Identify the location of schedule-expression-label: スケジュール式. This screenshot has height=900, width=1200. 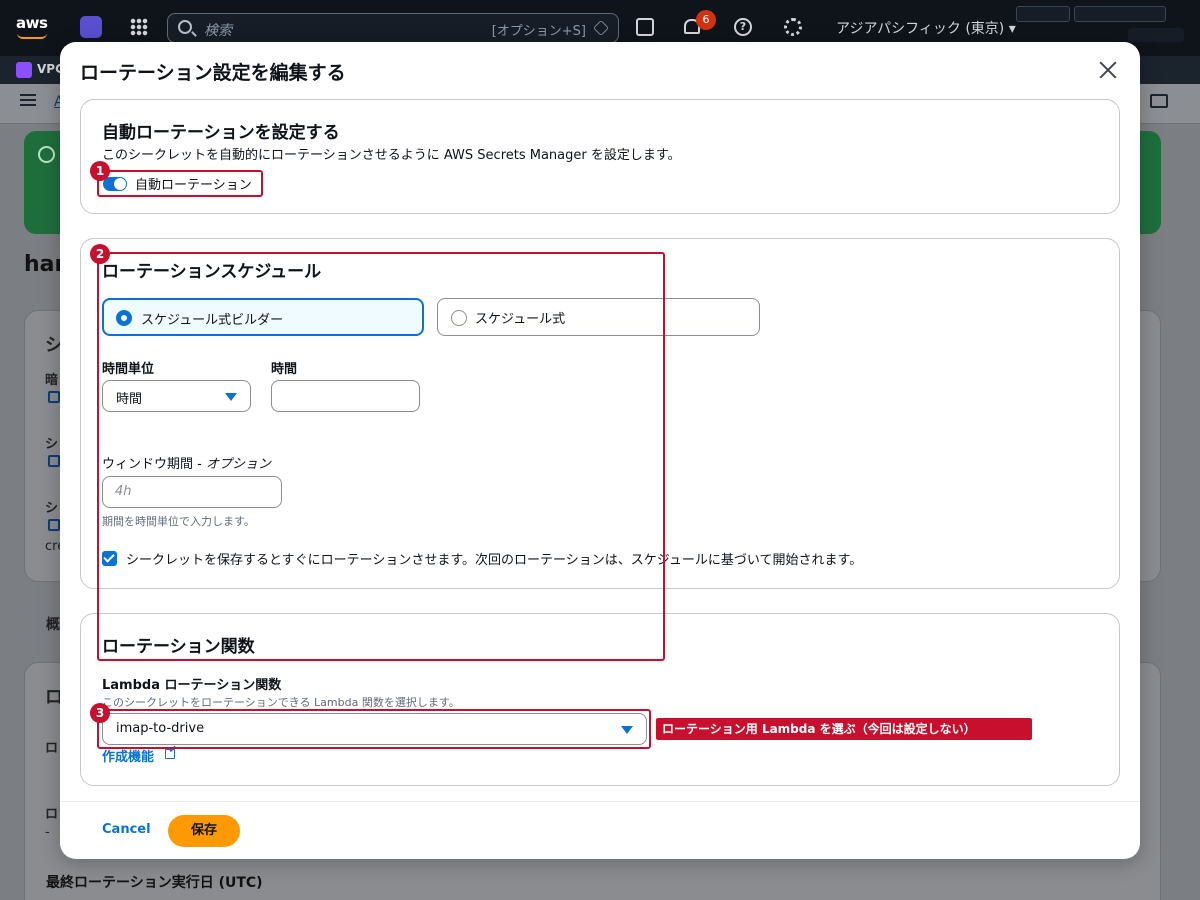
(520, 319).